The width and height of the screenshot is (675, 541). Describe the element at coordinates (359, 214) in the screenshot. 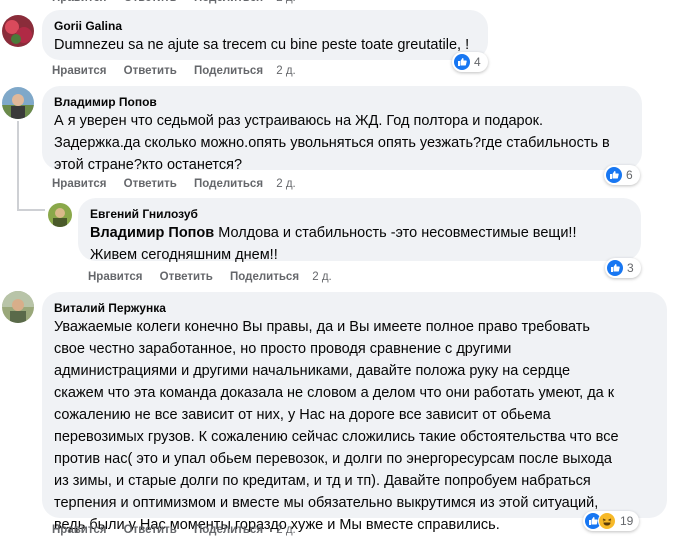

I see `comment-author: Евгений Гнилозуб` at that location.